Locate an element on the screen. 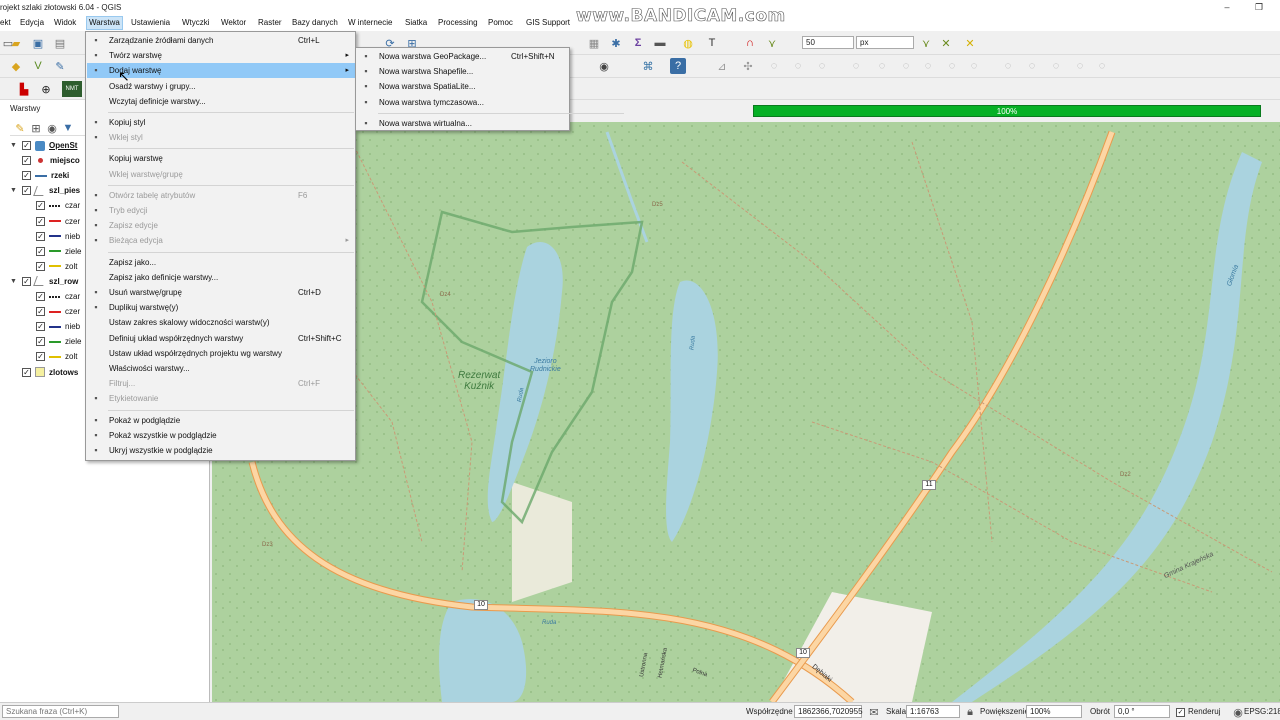 This screenshot has width=1280, height=720. advanced-digitize-7-icon: ◌ is located at coordinates (928, 66).